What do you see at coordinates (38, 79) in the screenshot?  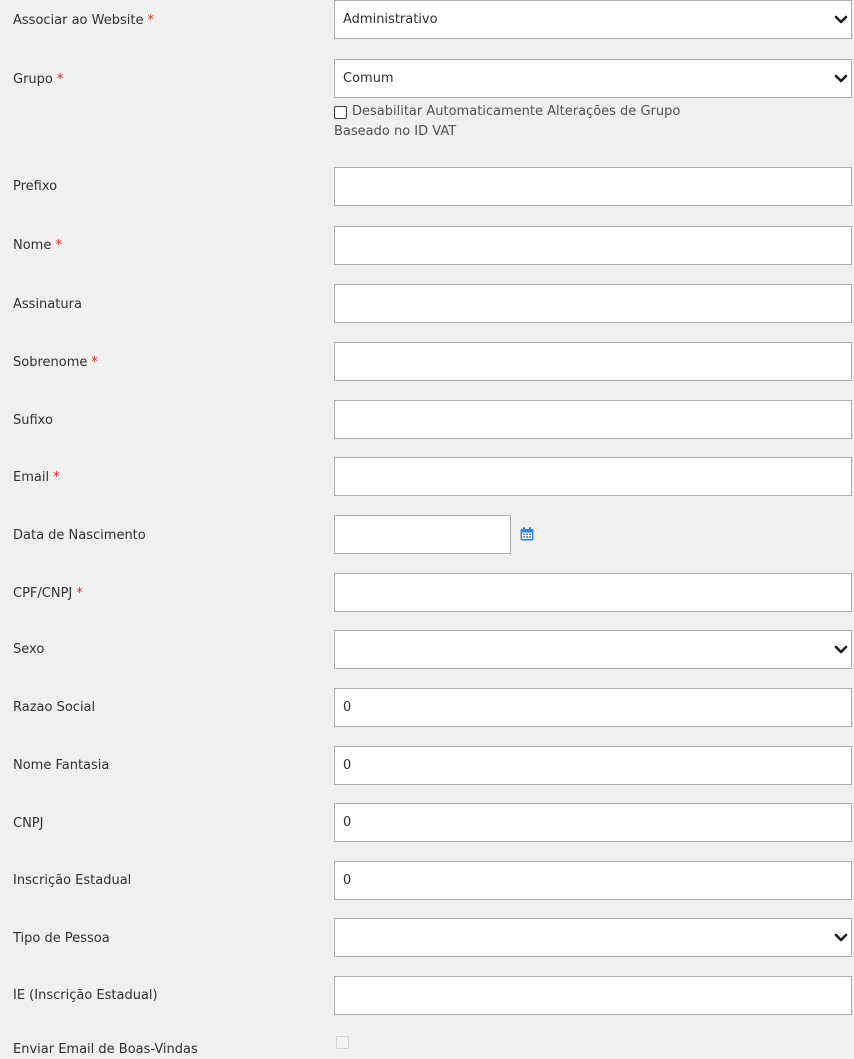 I see `group-label: Grupo *` at bounding box center [38, 79].